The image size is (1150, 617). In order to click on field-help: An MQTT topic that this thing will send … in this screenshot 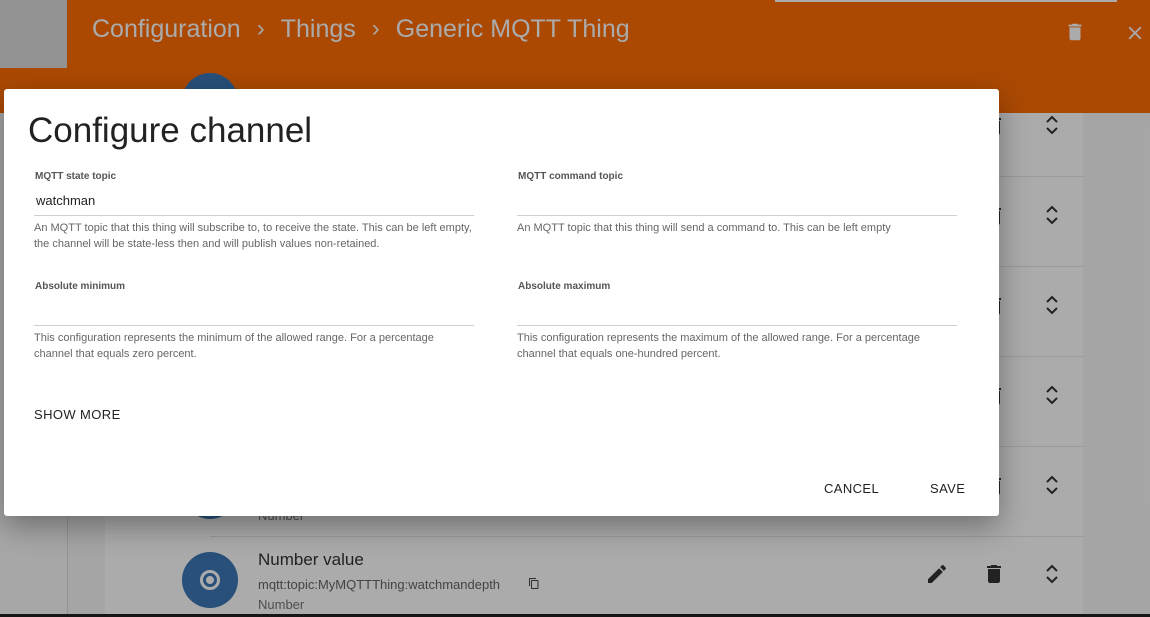, I will do `click(704, 228)`.